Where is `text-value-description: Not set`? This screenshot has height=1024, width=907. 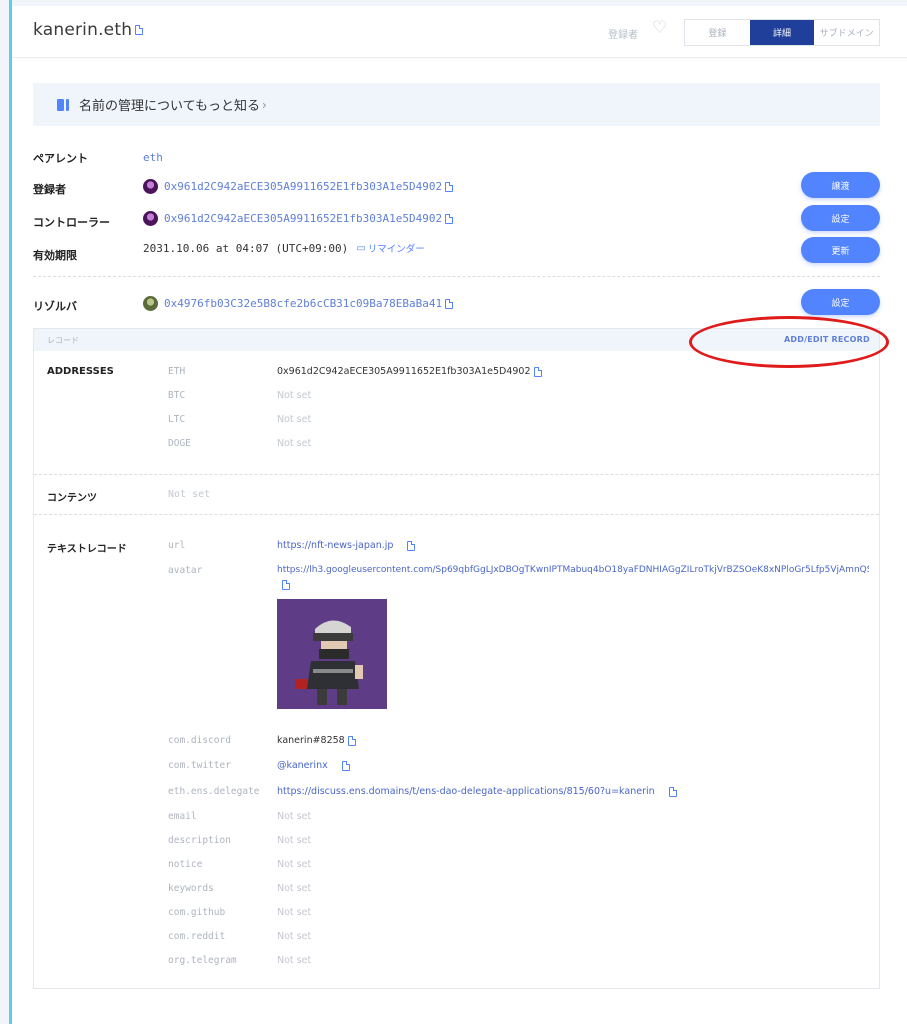 text-value-description: Not set is located at coordinates (294, 840).